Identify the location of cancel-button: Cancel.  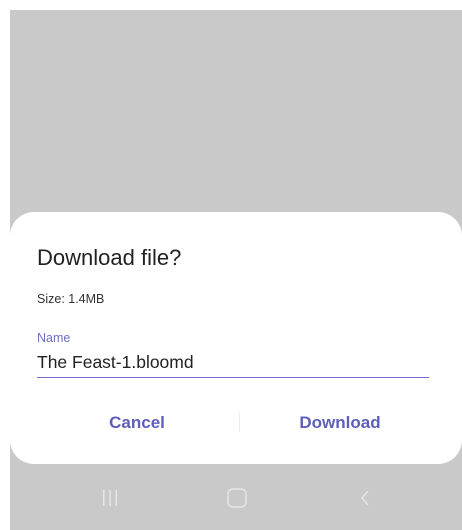
(137, 423).